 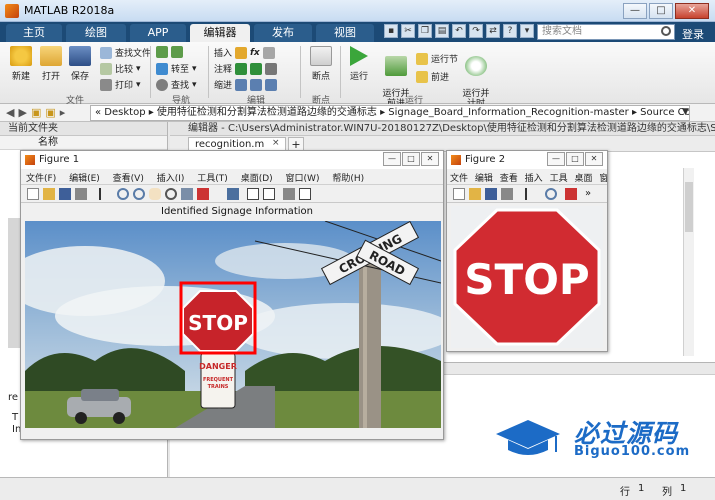 What do you see at coordinates (171, 176) in the screenshot?
I see `menu-insert: 插入(I)` at bounding box center [171, 176].